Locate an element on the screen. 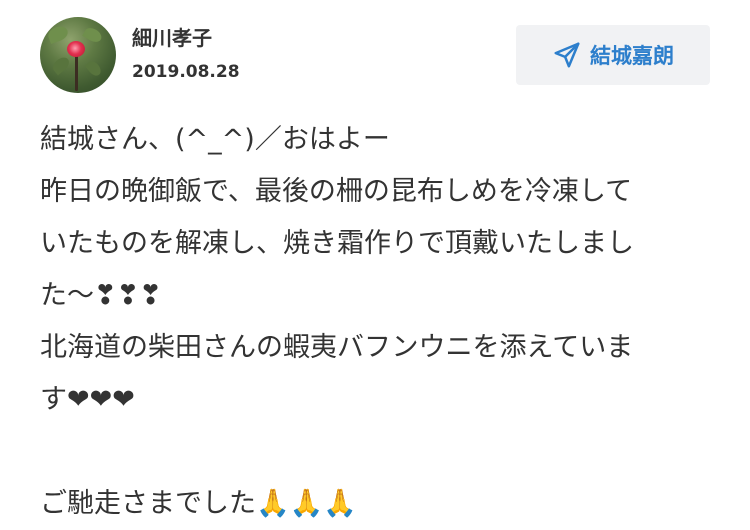  message-line: いたものを解凍し、焼き霜作りで頂戴いたしまし is located at coordinates (337, 243).